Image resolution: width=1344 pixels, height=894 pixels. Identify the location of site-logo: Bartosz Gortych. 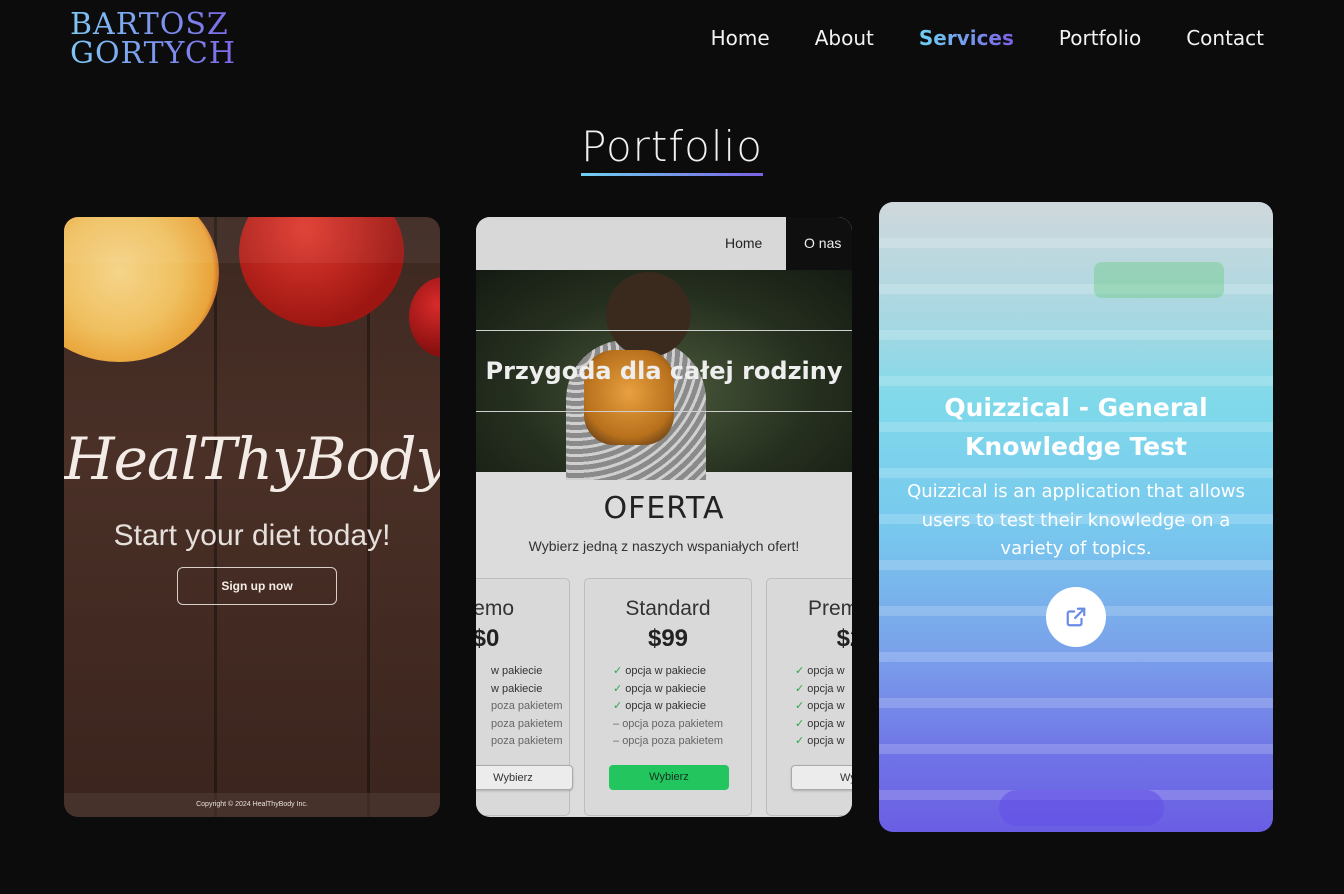
(153, 39).